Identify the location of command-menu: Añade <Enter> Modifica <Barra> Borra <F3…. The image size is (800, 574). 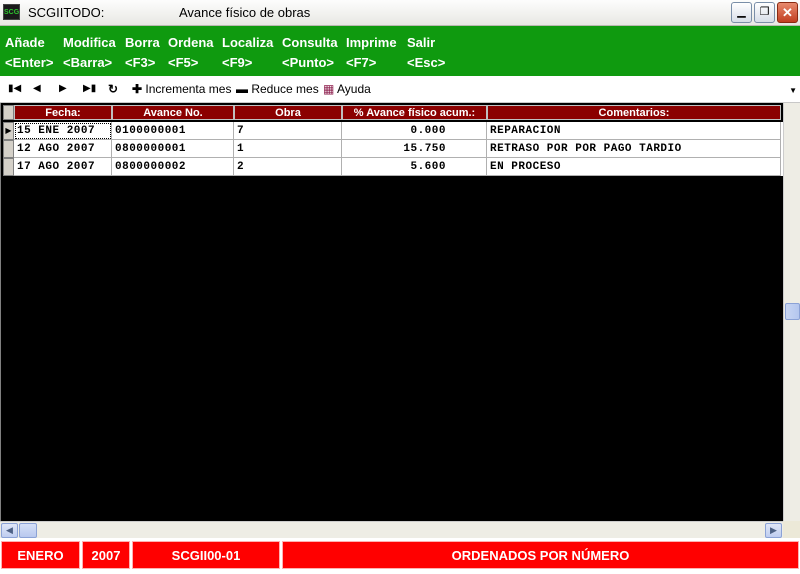
(400, 51).